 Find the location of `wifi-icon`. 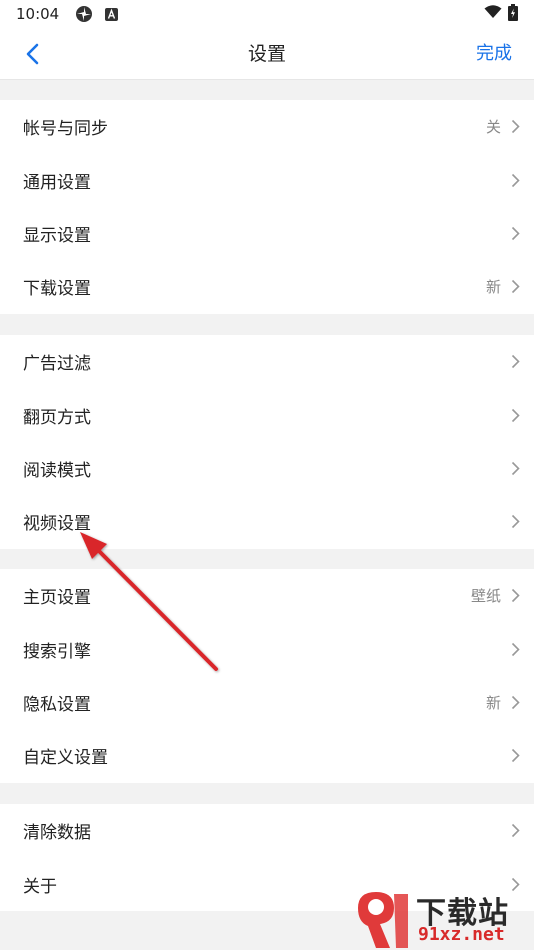

wifi-icon is located at coordinates (493, 14).